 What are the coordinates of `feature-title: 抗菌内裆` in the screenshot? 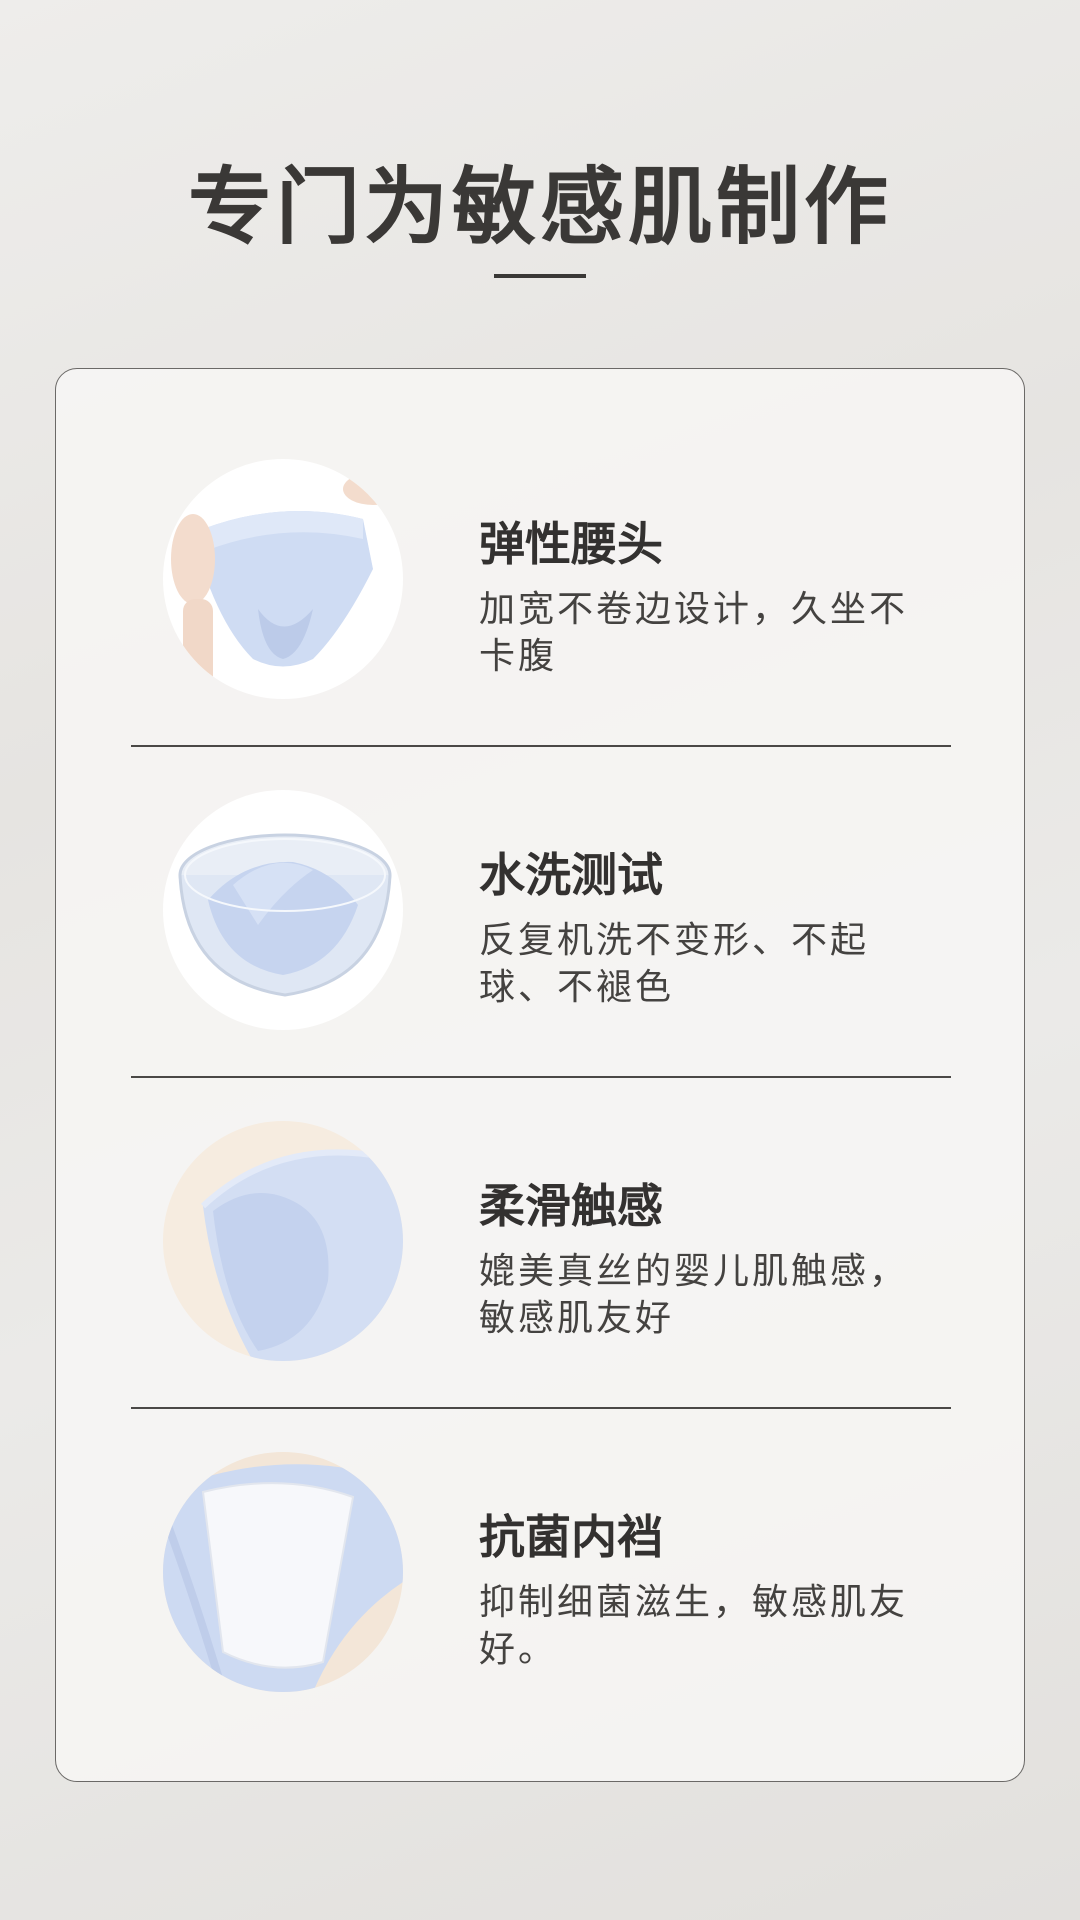 It's located at (571, 1537).